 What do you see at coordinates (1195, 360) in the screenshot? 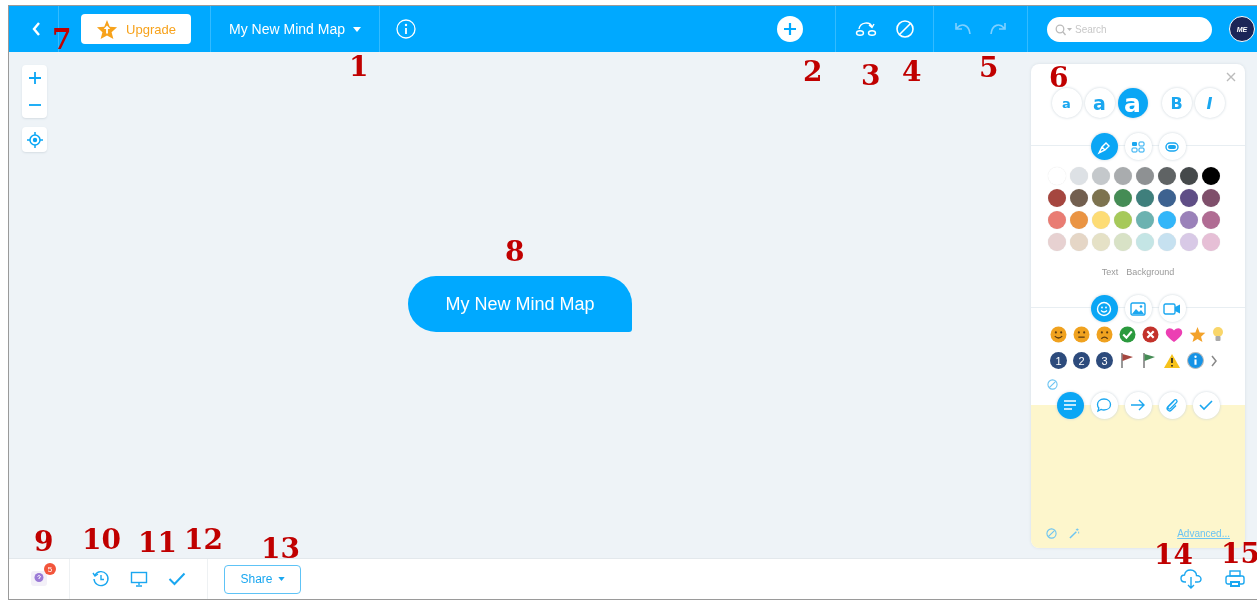
I see `info-icon` at bounding box center [1195, 360].